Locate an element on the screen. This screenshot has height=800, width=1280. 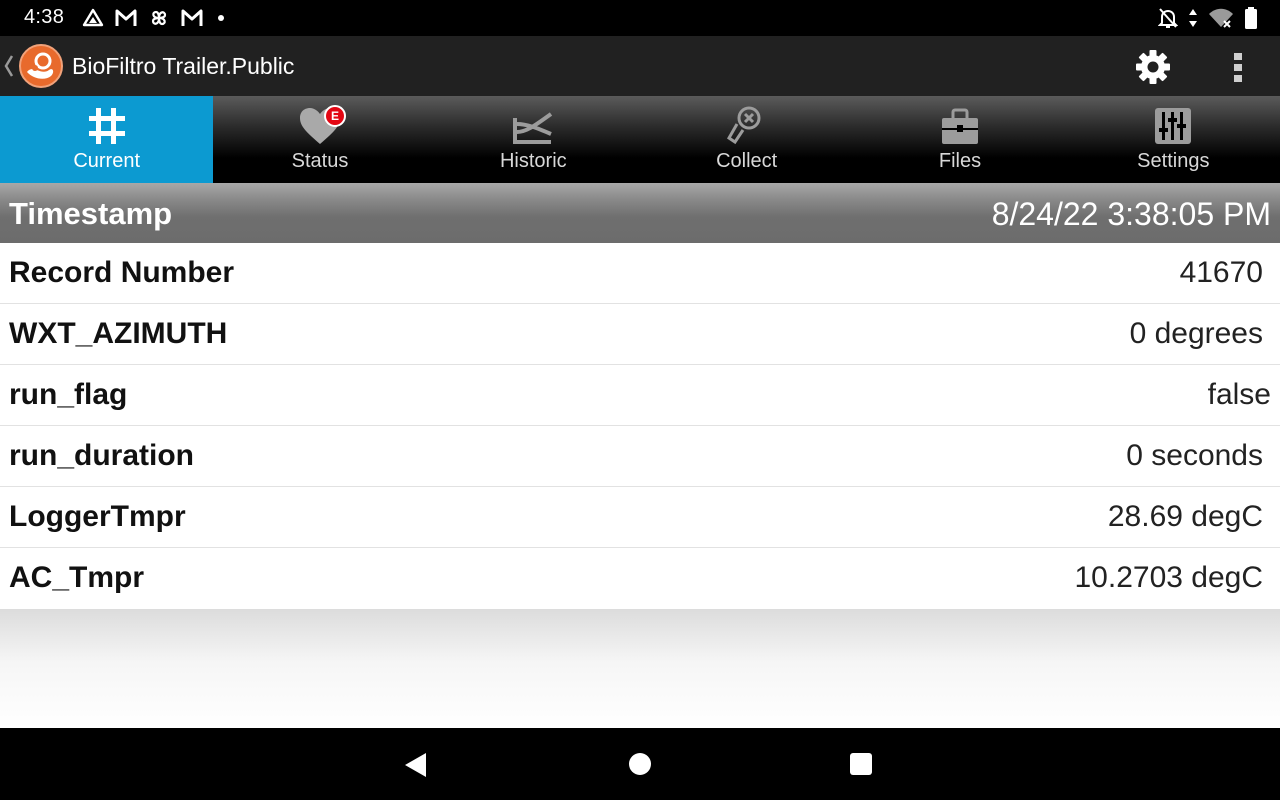
collect-icon is located at coordinates (747, 126).